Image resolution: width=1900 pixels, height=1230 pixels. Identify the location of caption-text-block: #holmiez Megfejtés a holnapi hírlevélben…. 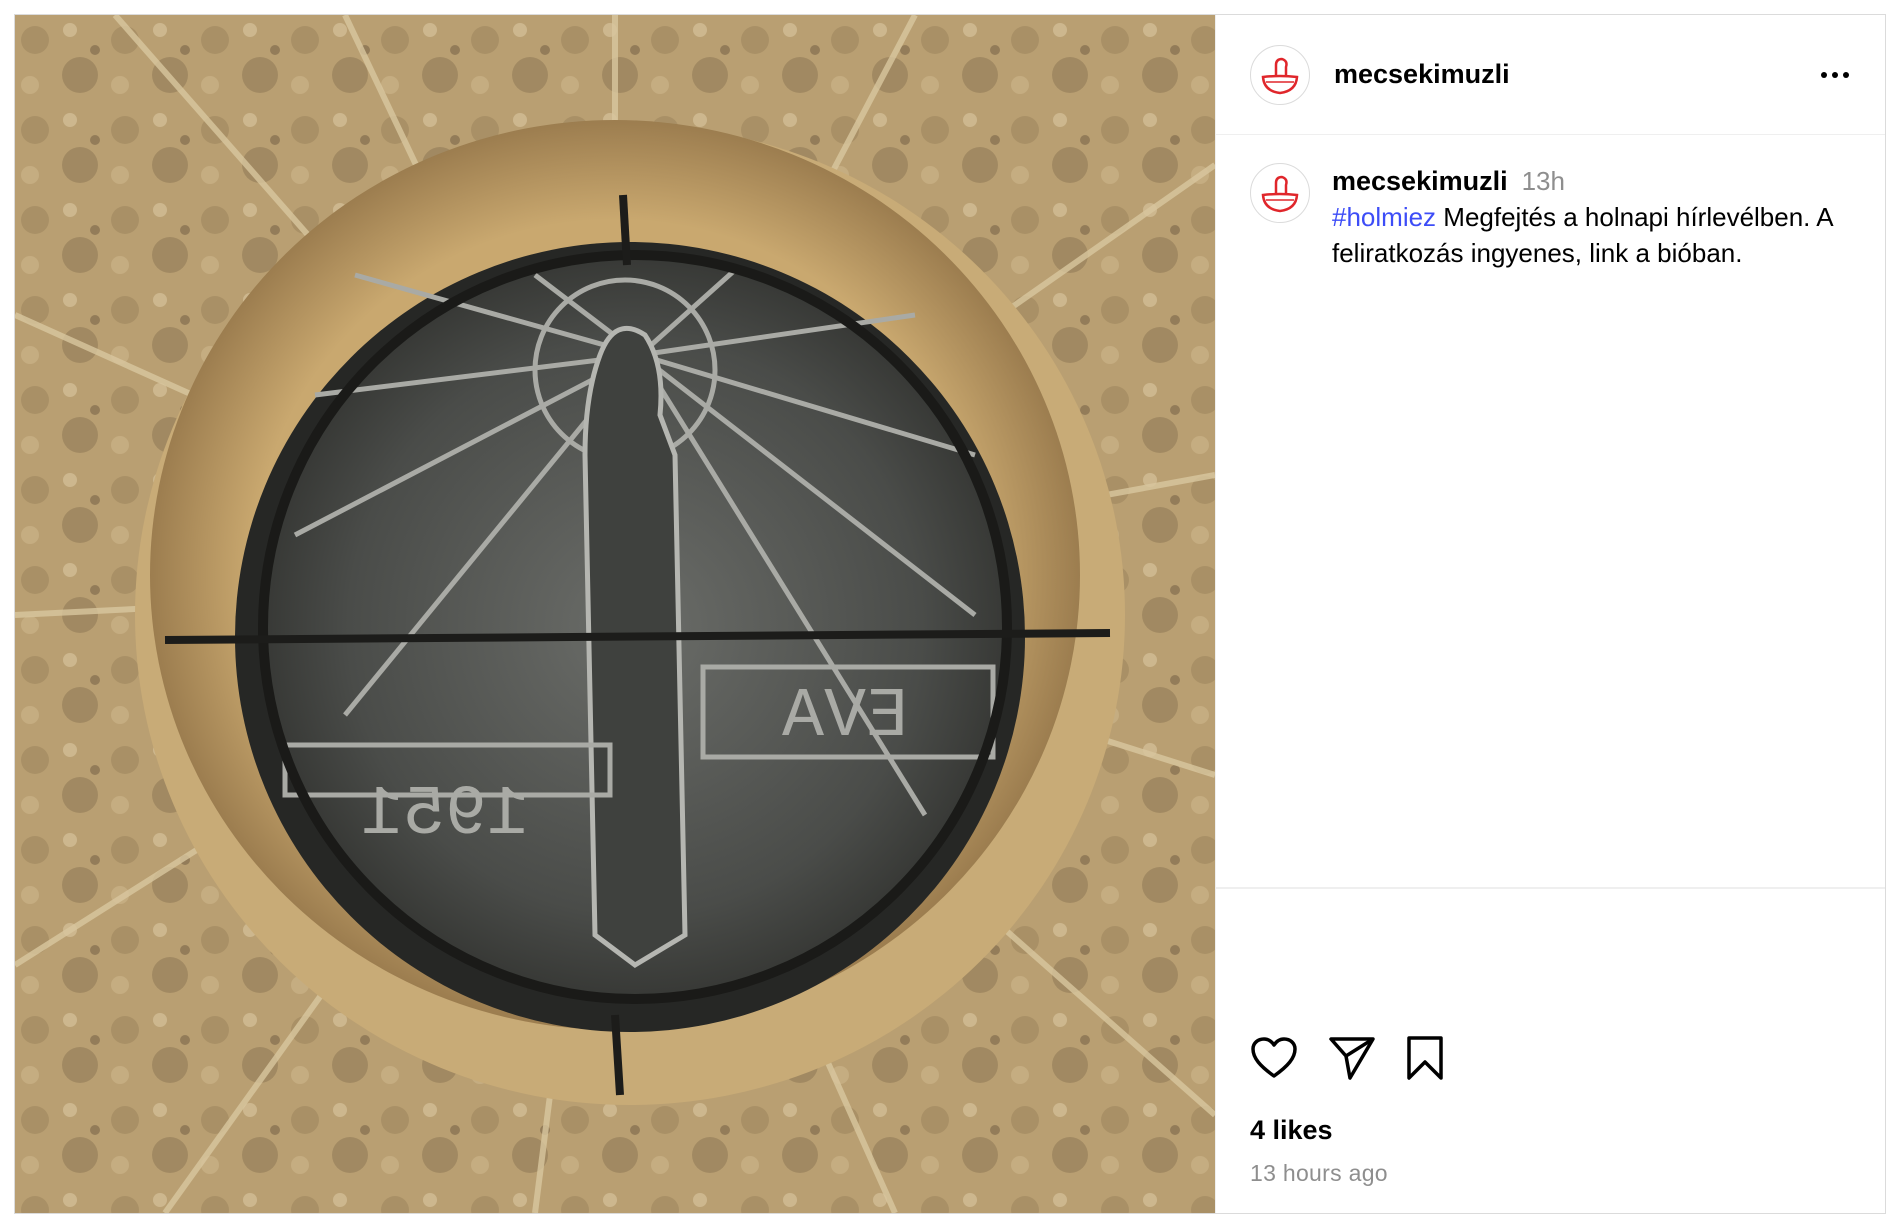
(1591, 235).